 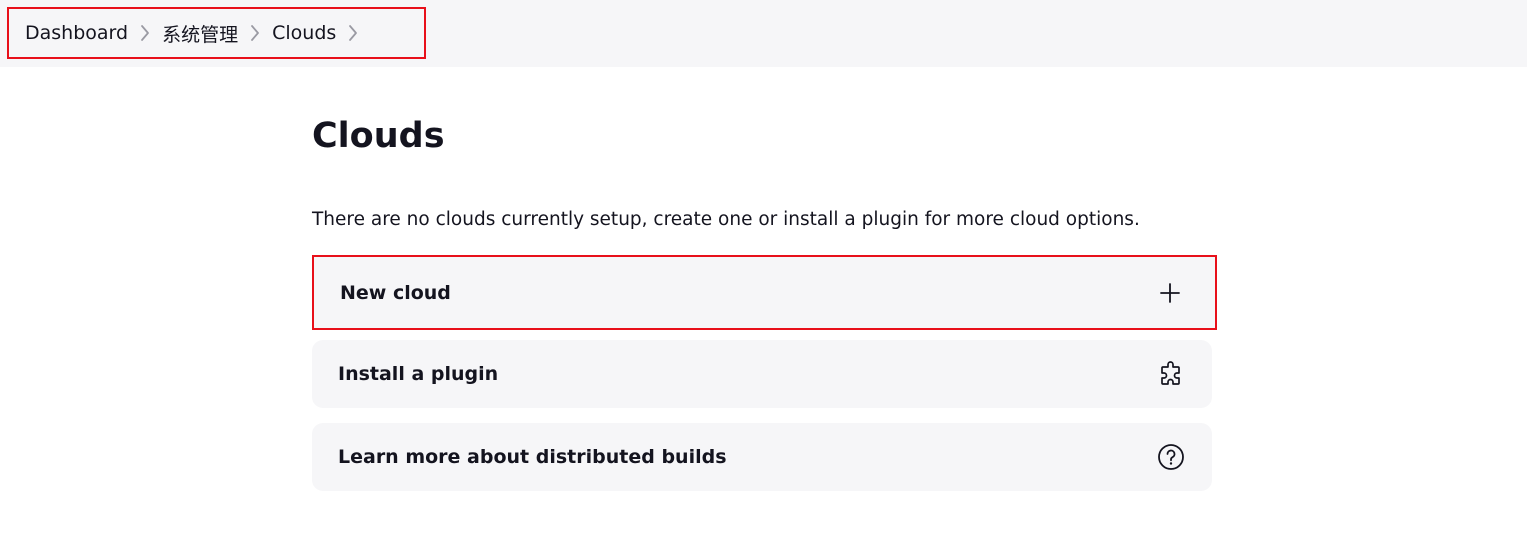 I want to click on learn-distributed-builds-link: Learn more about distributed builds, so click(x=762, y=457).